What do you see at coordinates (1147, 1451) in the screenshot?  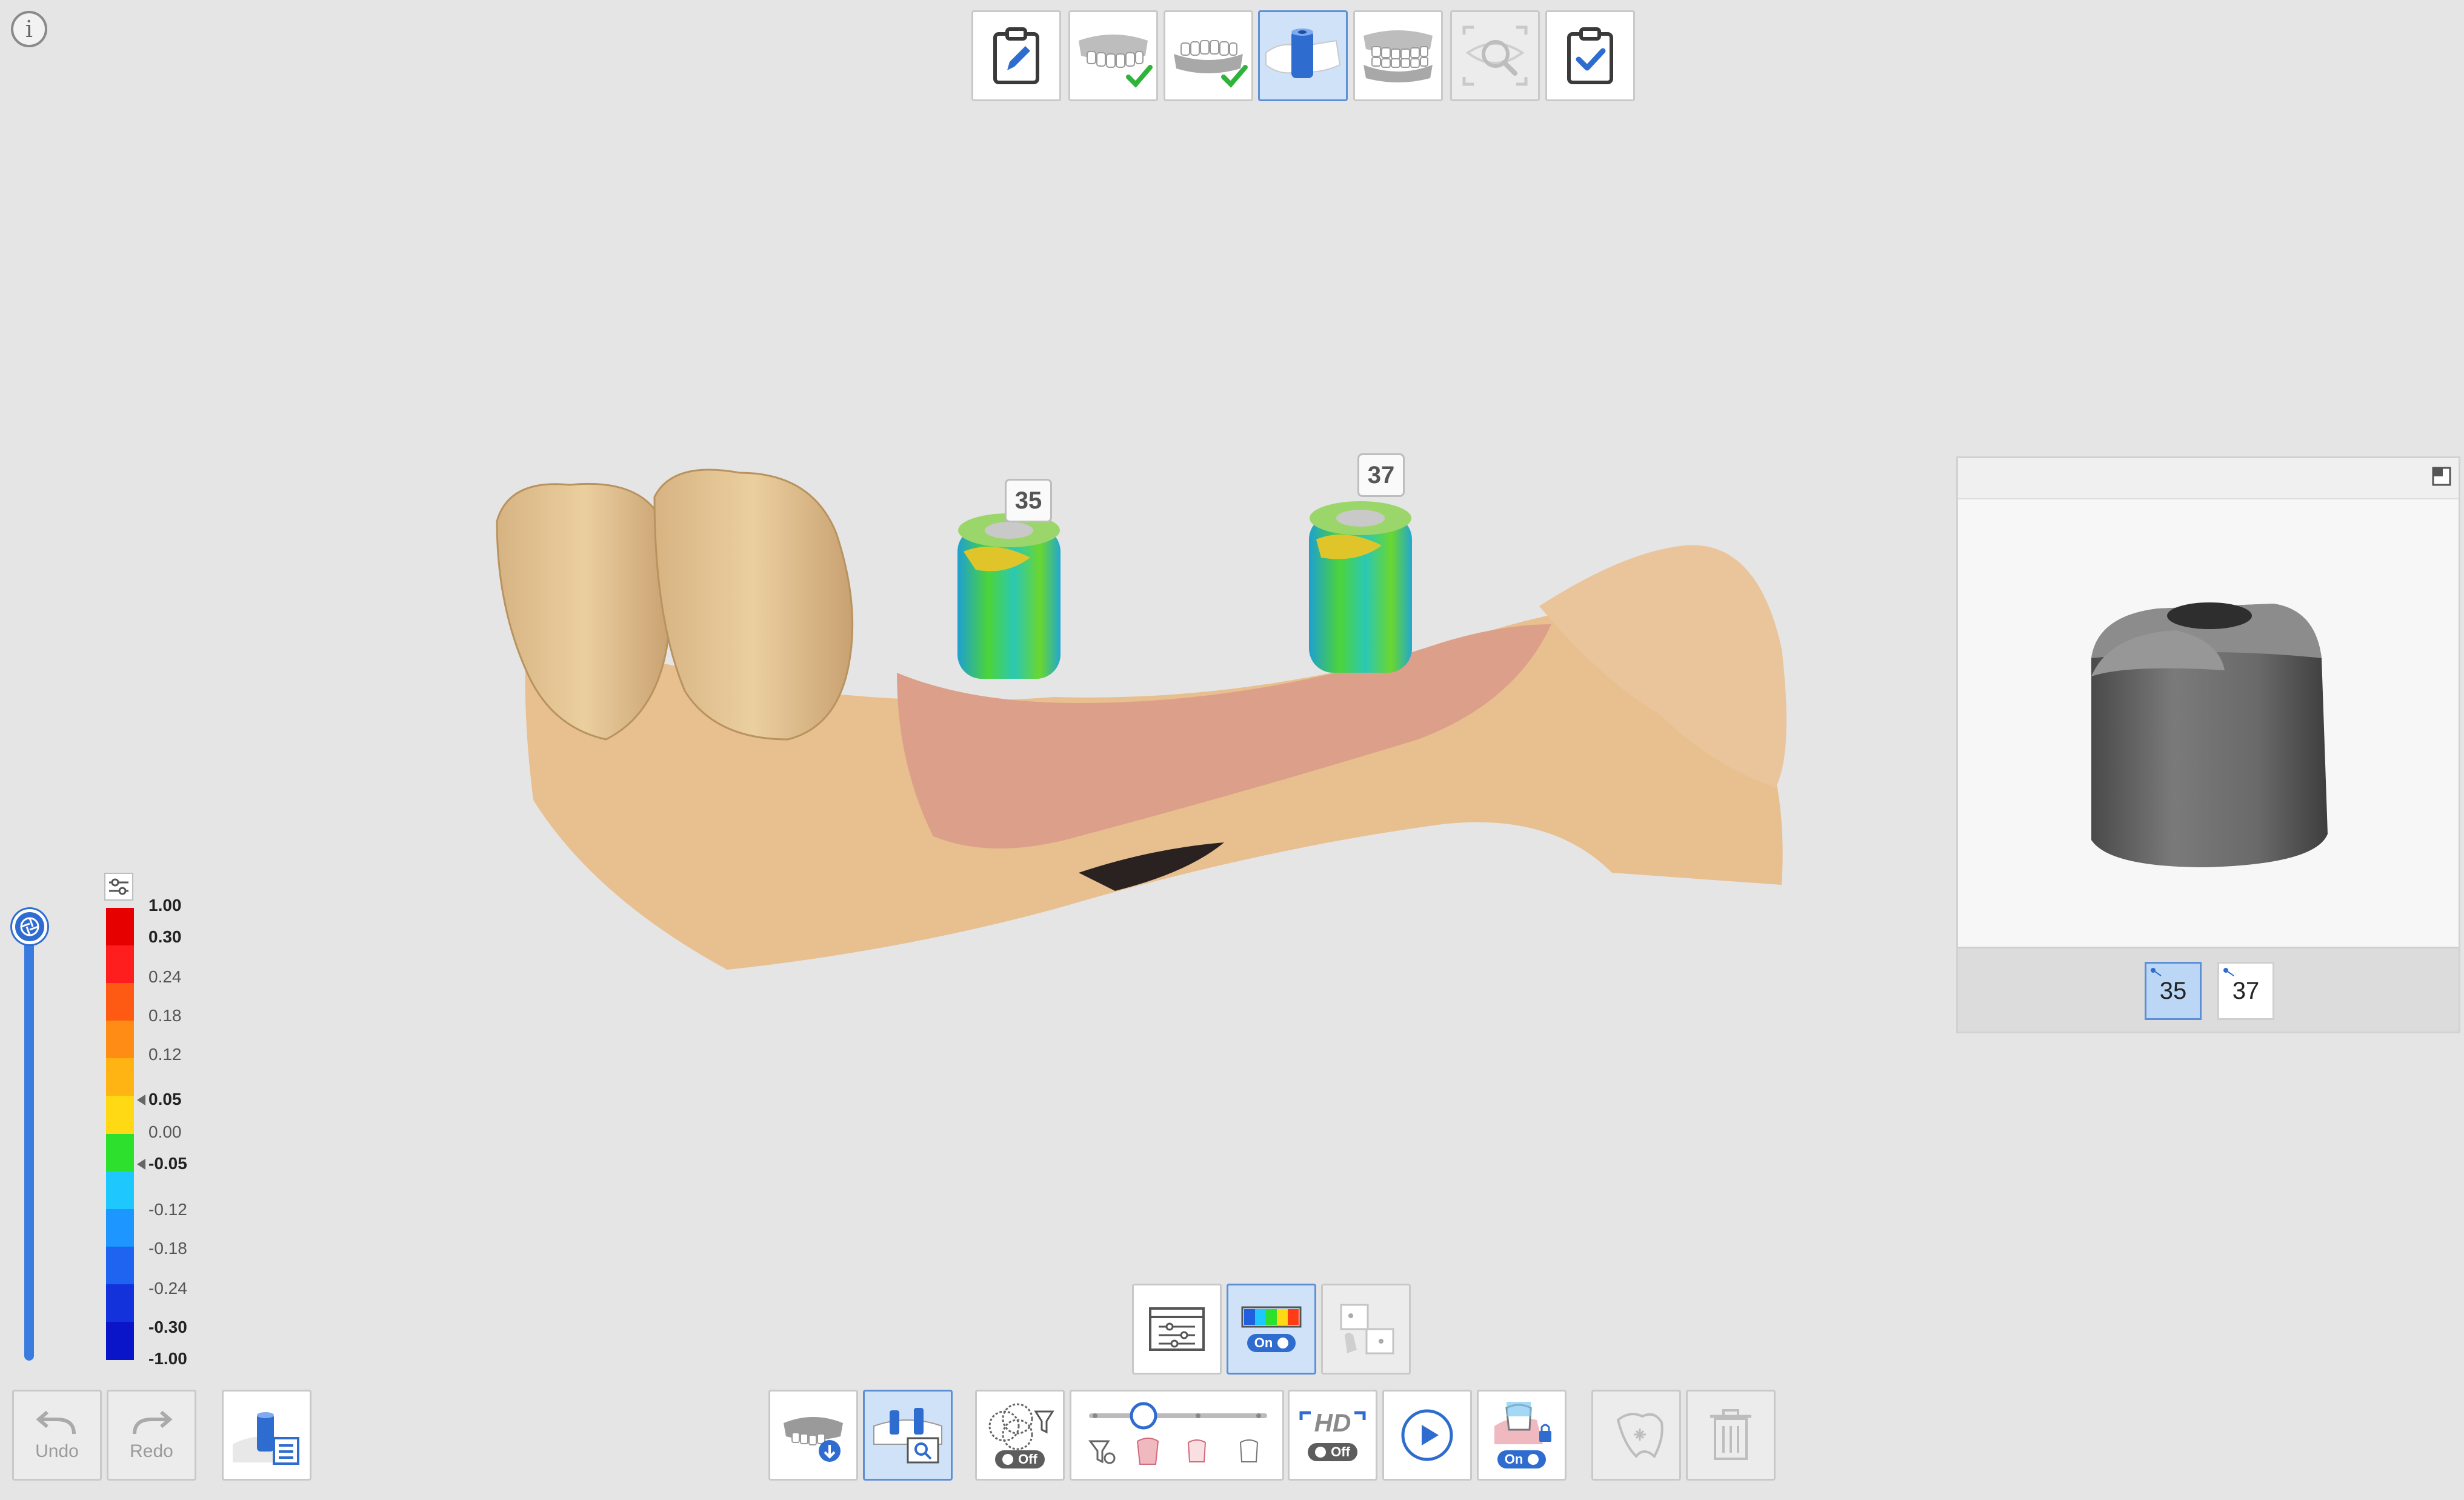 I see `tooth-pink-icon` at bounding box center [1147, 1451].